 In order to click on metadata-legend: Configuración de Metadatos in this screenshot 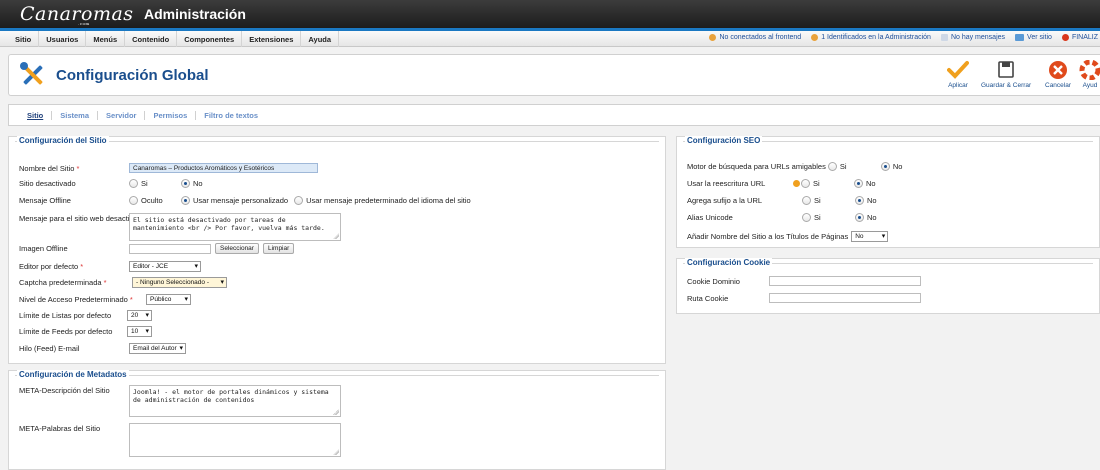, I will do `click(73, 374)`.